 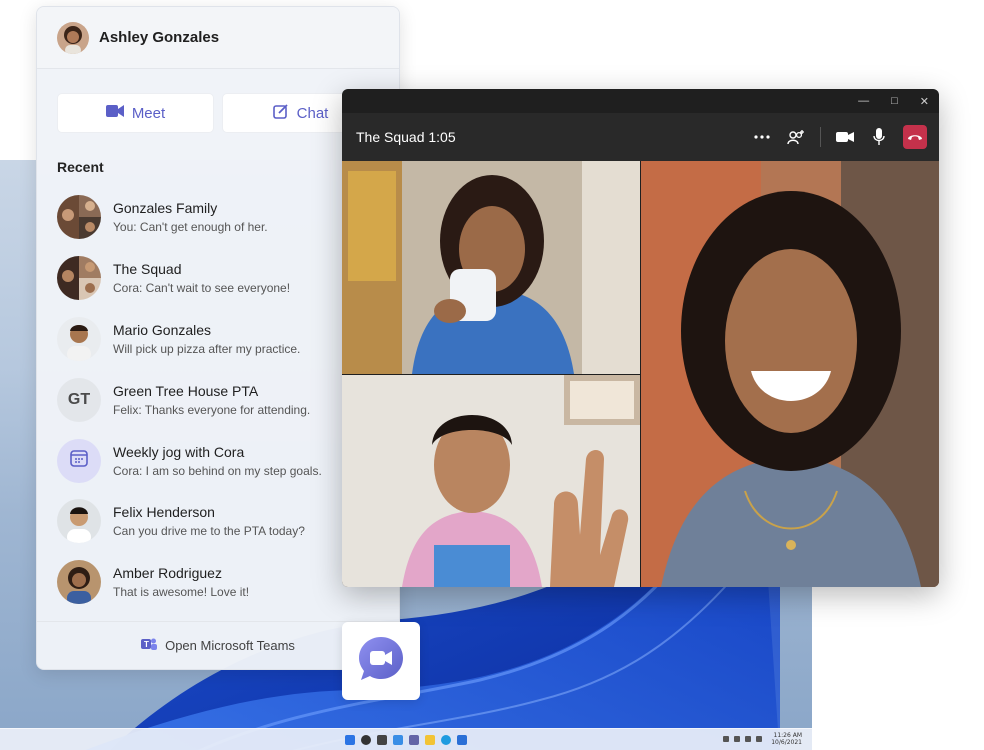 I want to click on chat-preview: That is awesome! Love it!, so click(x=181, y=592).